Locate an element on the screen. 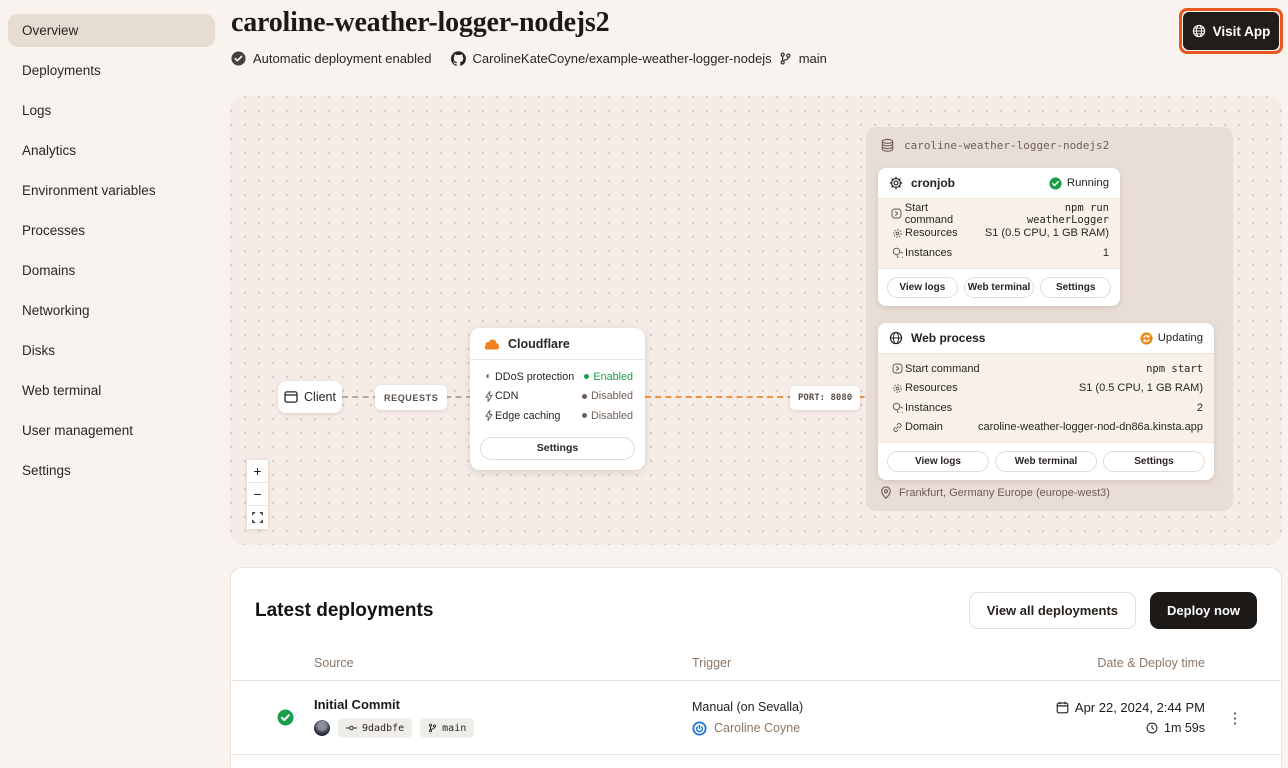  page-title: caroline-weather-logger-nodejs2 is located at coordinates (420, 22).